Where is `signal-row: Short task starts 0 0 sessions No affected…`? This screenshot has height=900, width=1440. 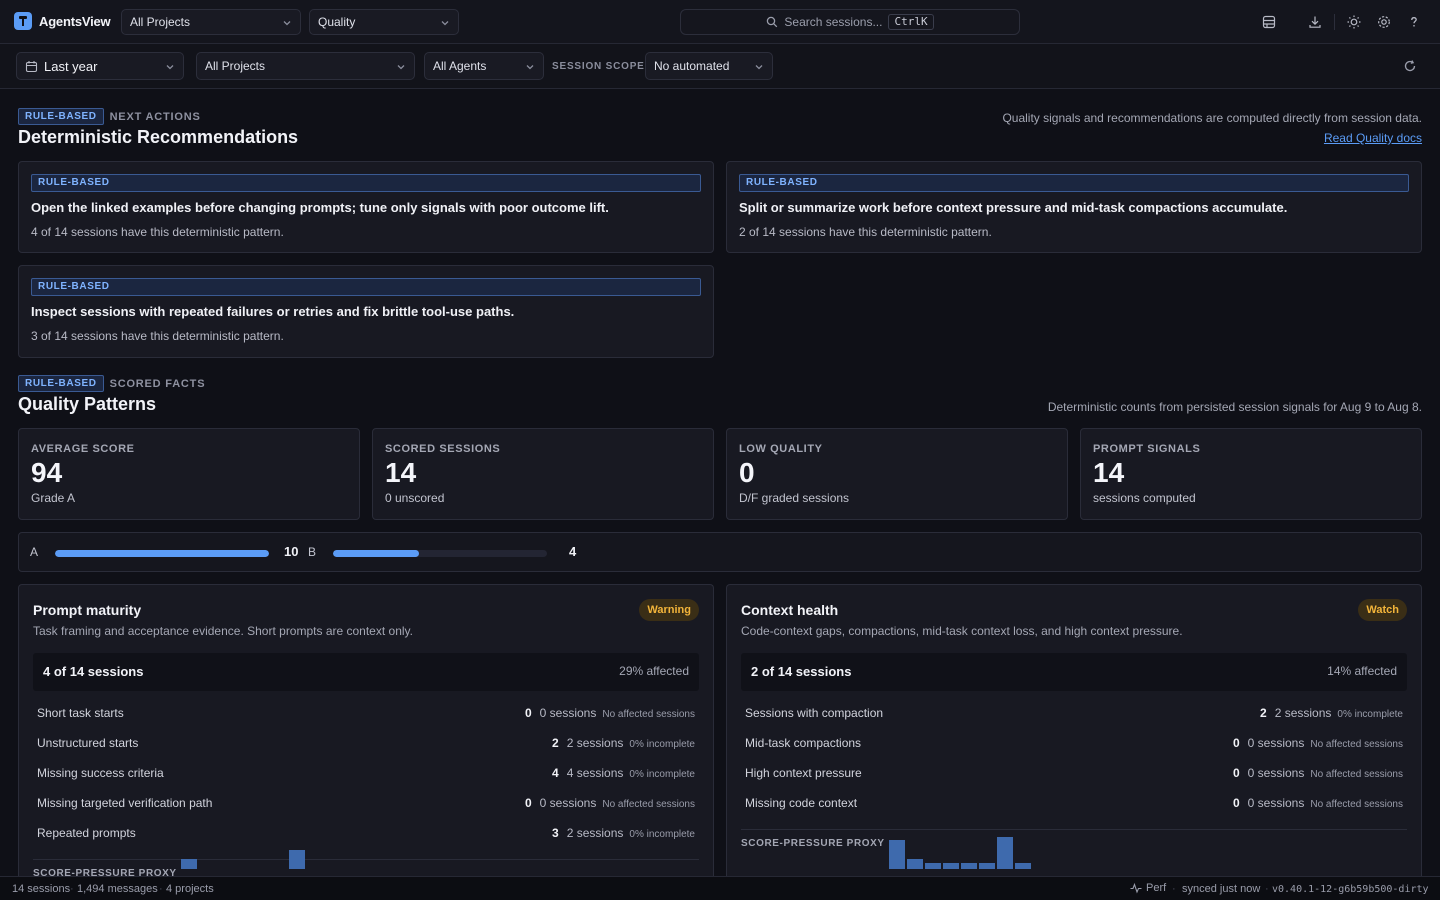 signal-row: Short task starts 0 0 sessions No affected… is located at coordinates (366, 714).